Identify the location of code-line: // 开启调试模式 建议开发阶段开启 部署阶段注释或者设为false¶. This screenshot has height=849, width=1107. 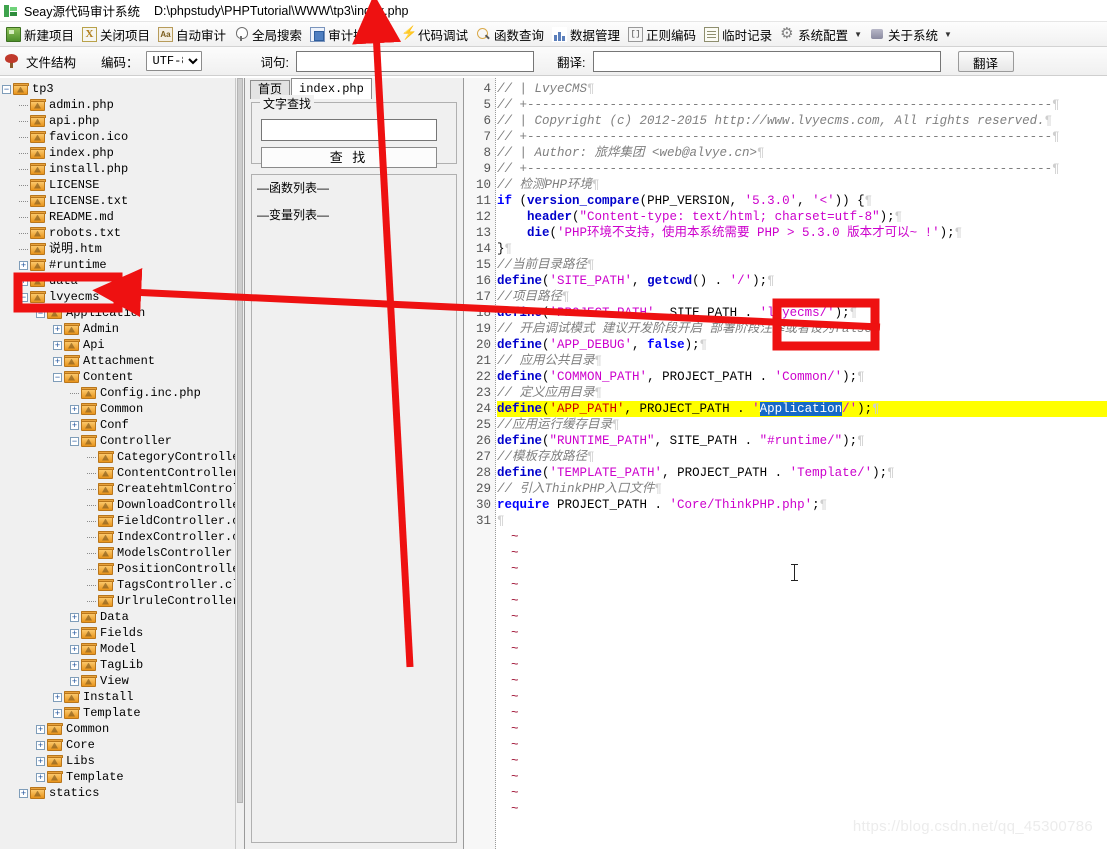
(802, 329).